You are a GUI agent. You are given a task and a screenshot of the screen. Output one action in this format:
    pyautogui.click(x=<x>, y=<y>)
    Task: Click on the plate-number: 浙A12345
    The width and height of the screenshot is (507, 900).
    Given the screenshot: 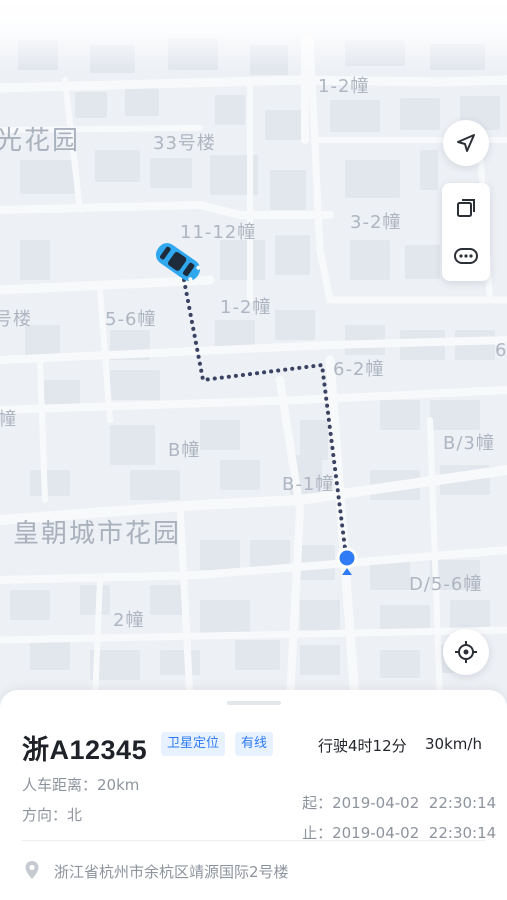 What is the action you would take?
    pyautogui.click(x=85, y=750)
    